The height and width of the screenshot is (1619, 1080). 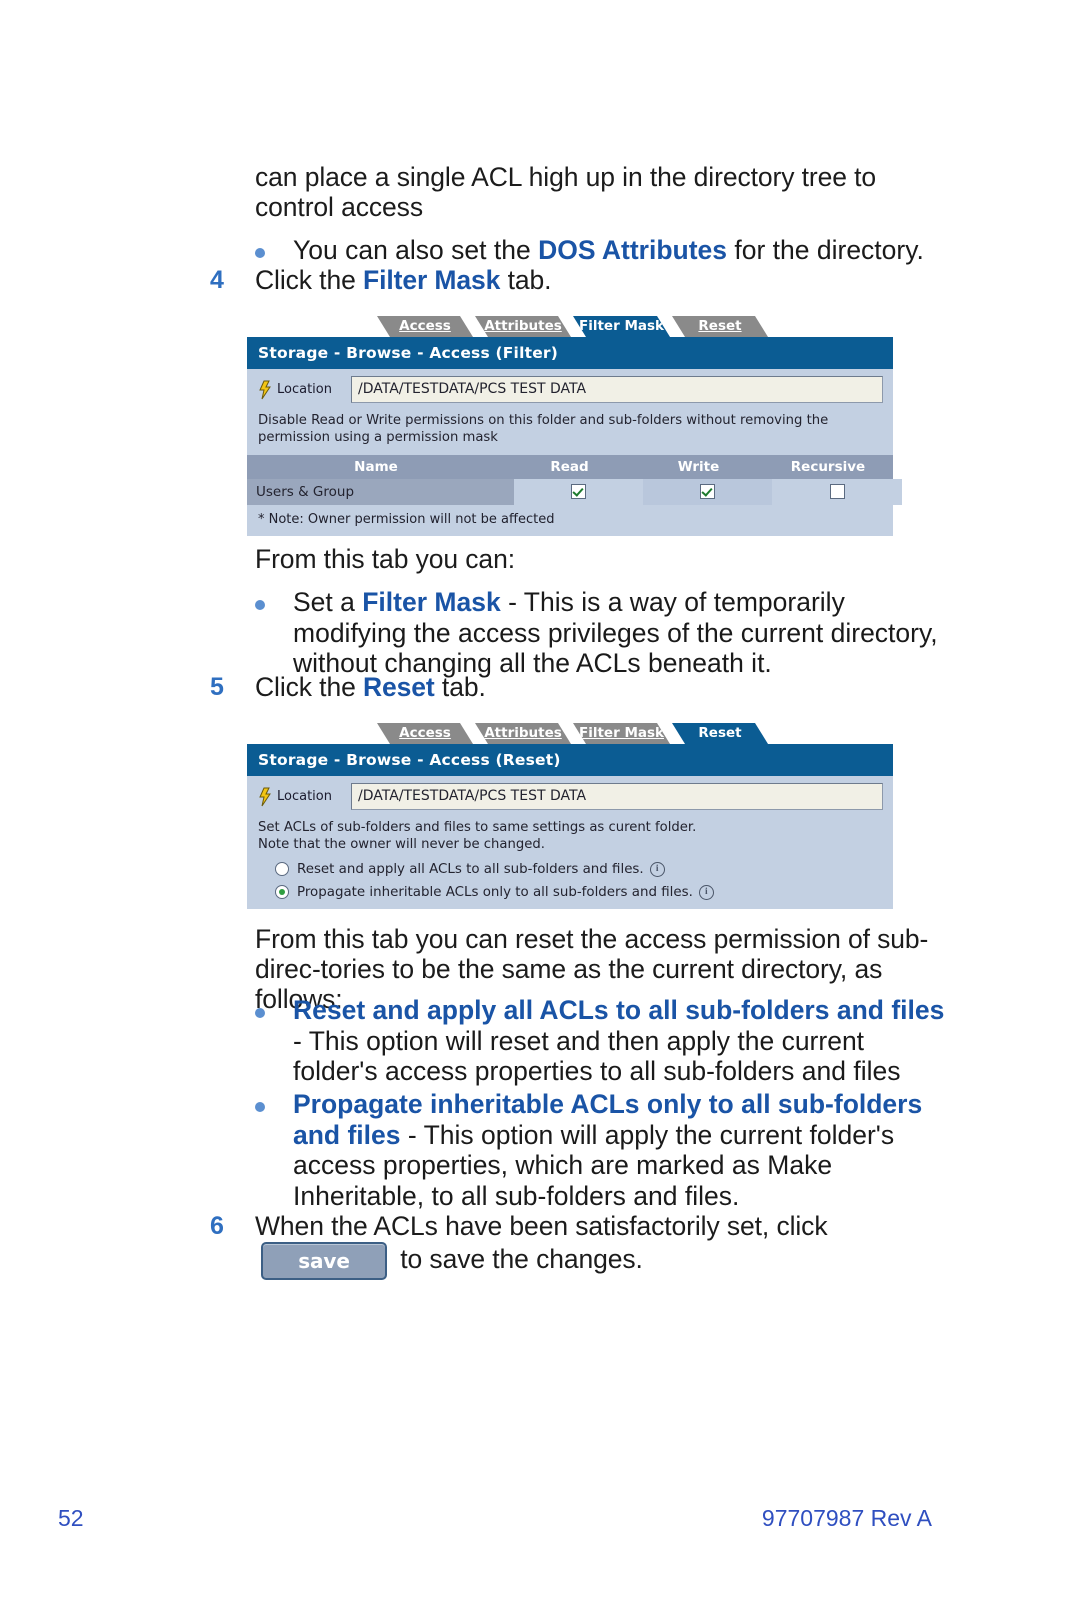 I want to click on bullet-filter-prefix: Set a, so click(x=328, y=602).